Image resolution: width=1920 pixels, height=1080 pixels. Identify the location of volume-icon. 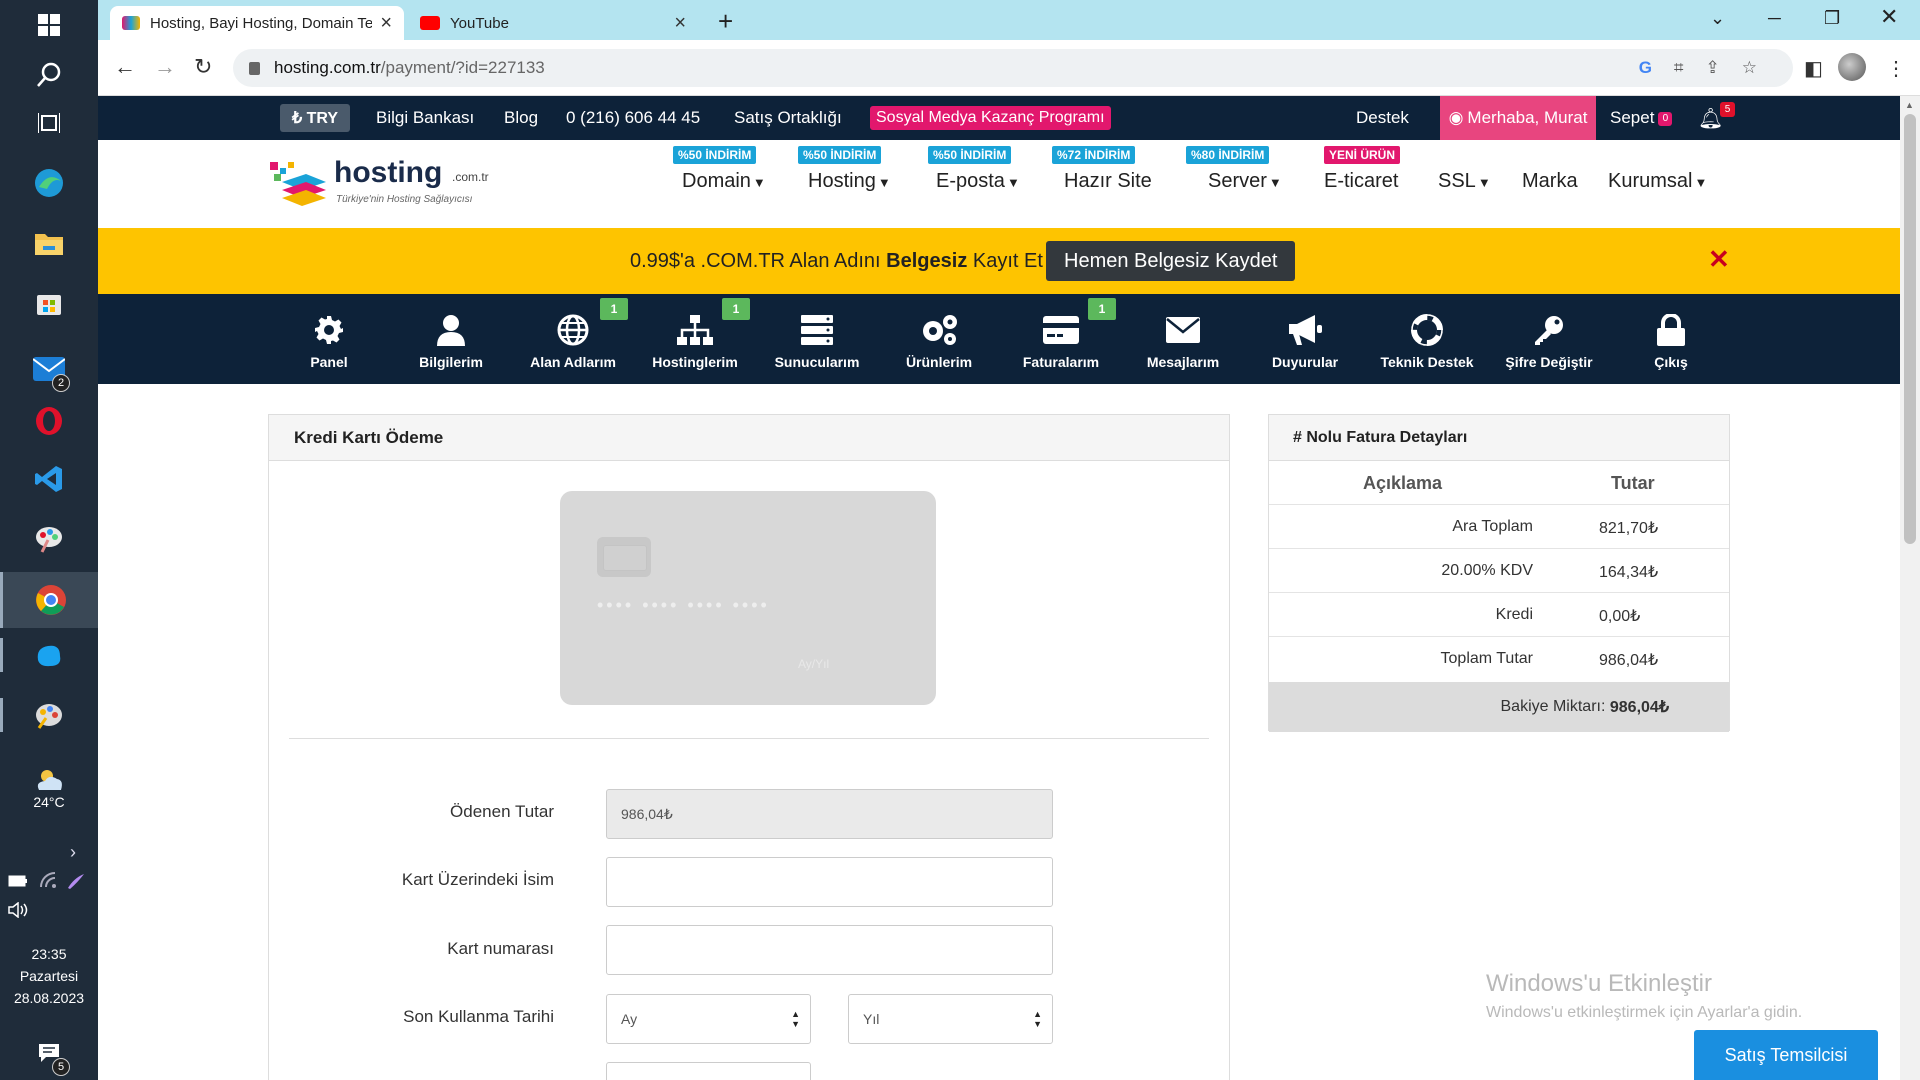
(19, 911).